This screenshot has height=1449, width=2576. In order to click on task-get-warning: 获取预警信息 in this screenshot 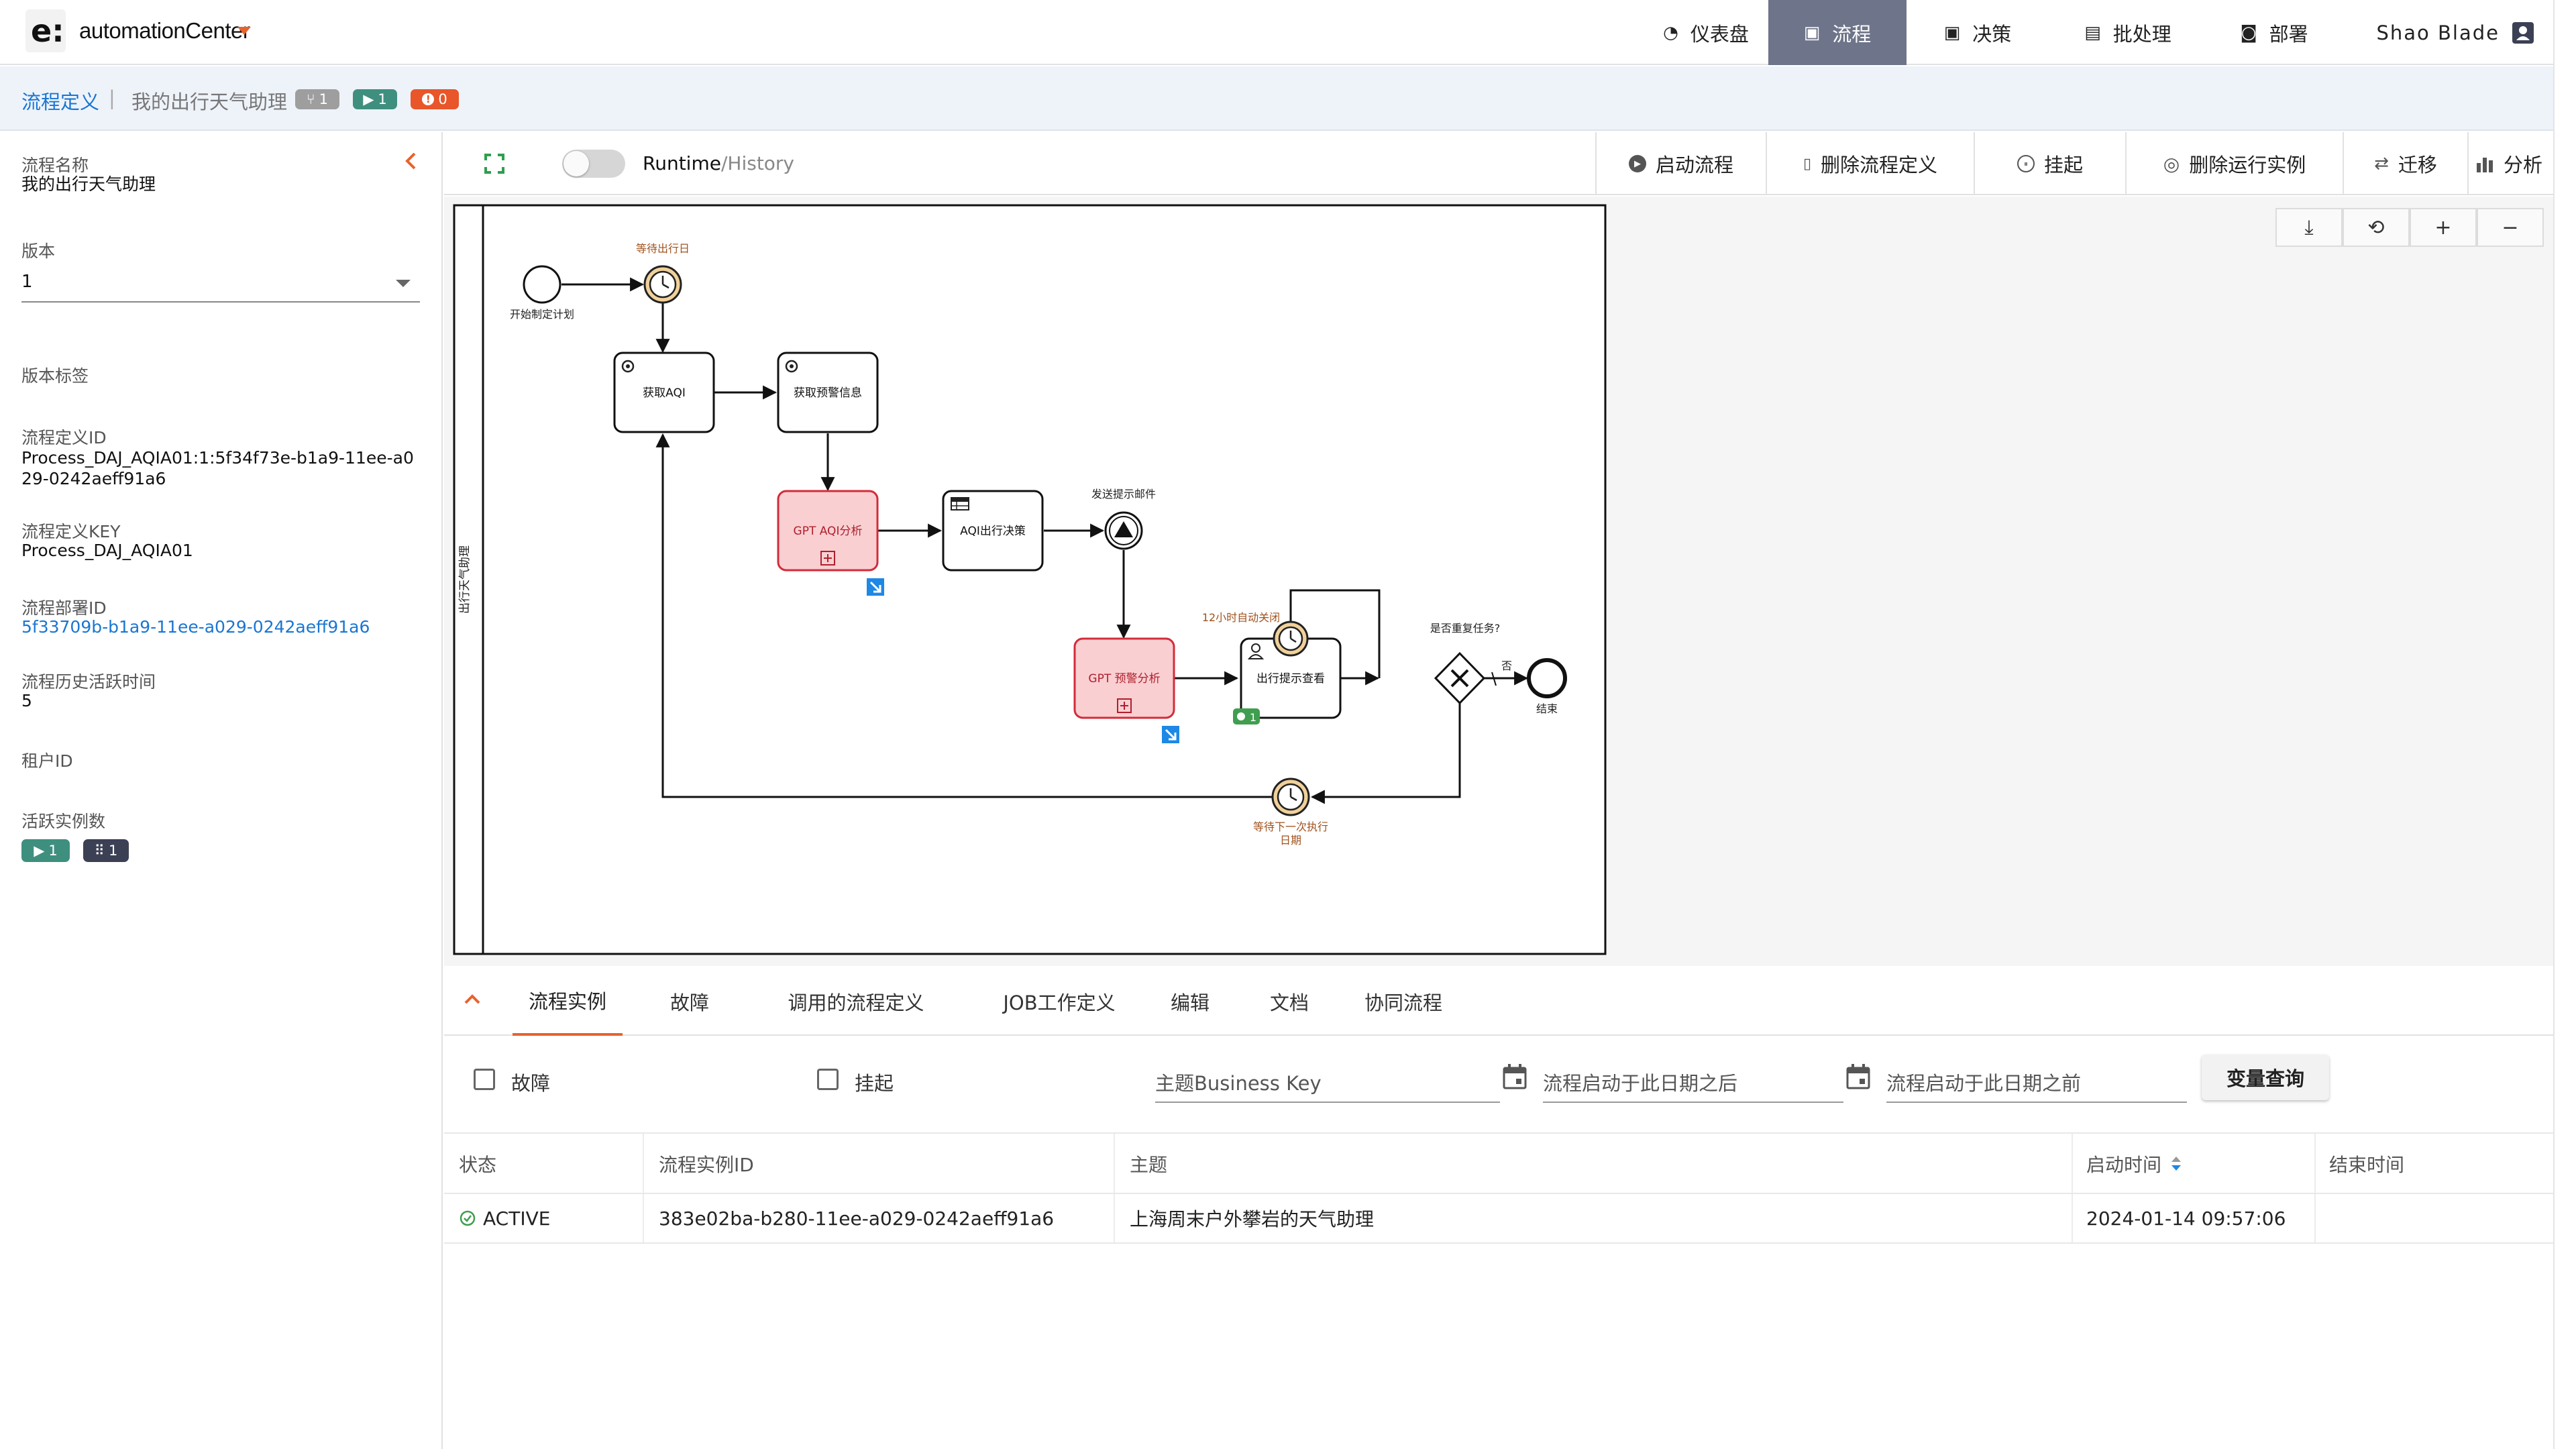, I will do `click(828, 392)`.